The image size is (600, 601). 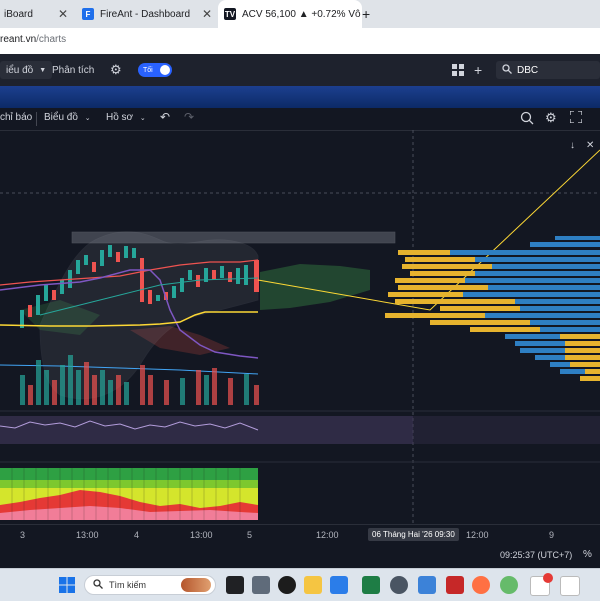 I want to click on taskbar-search-placeholder: Tìm kiếm, so click(x=127, y=585).